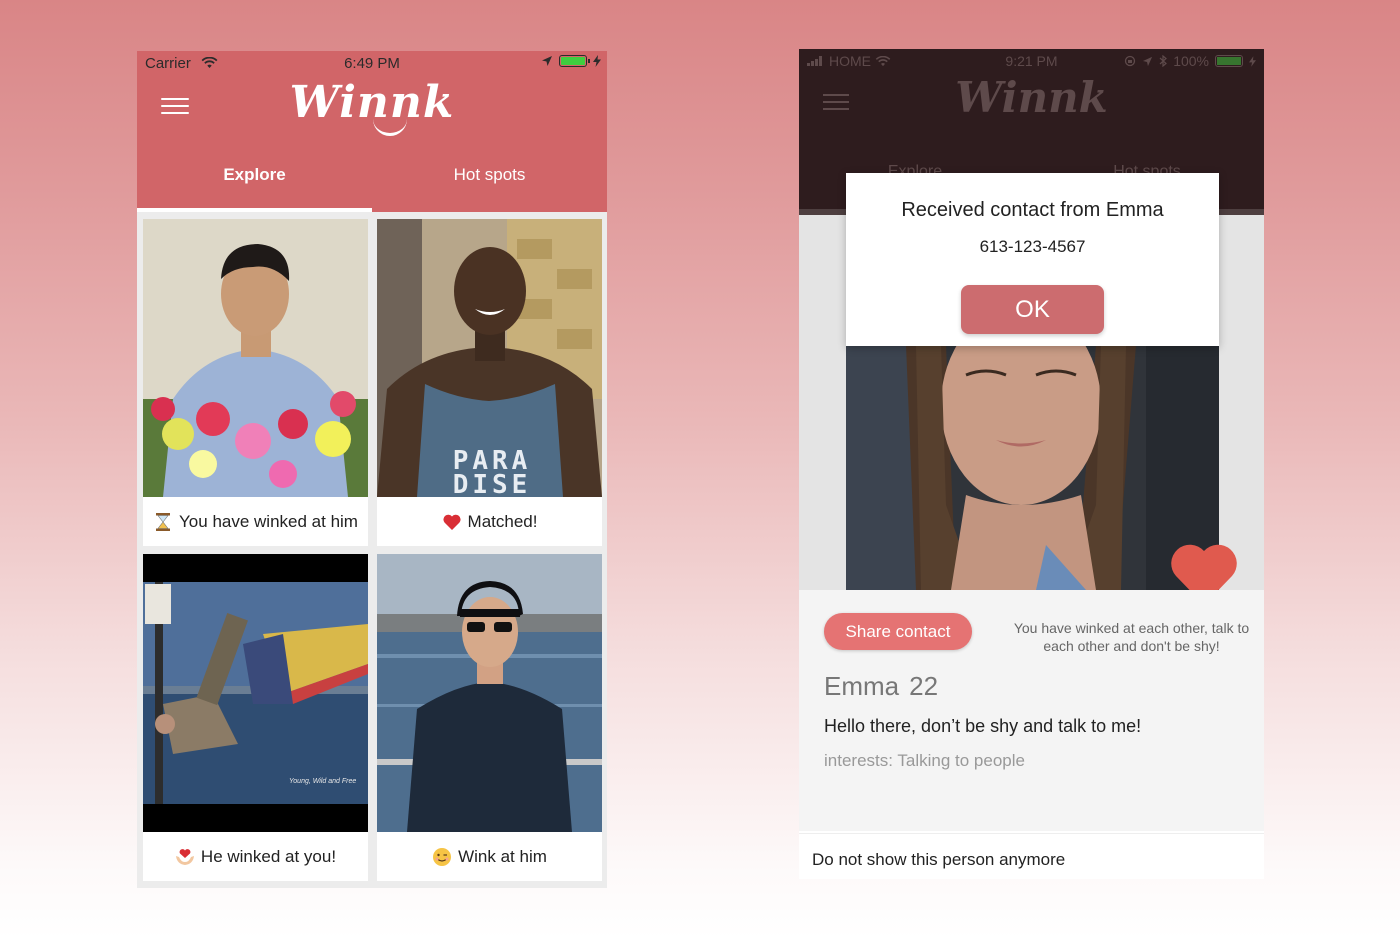  I want to click on heart-hands-icon, so click(184, 856).